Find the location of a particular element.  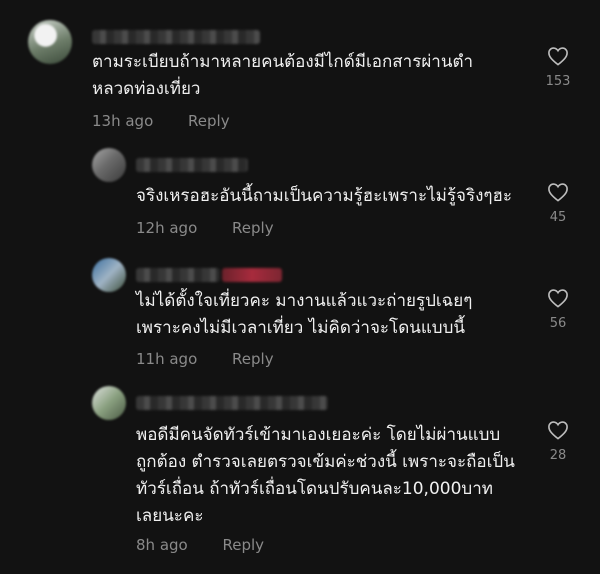

comment-meta: 11h ago Reply is located at coordinates (205, 359).